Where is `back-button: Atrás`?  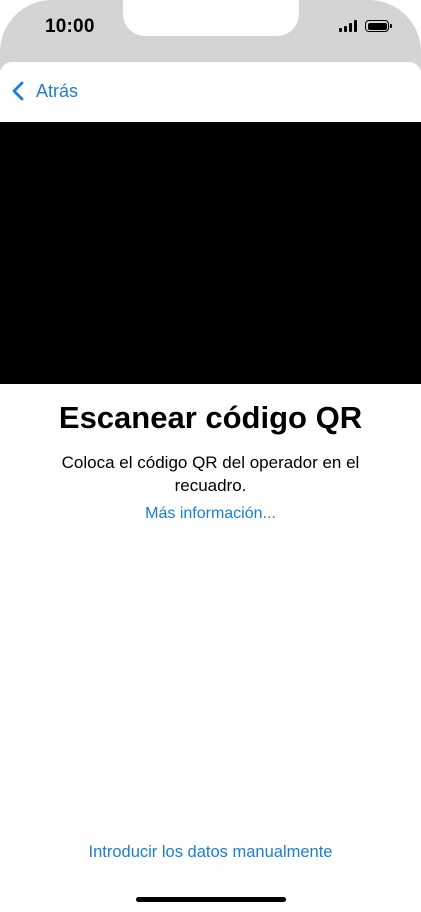 back-button: Atrás is located at coordinates (43, 91).